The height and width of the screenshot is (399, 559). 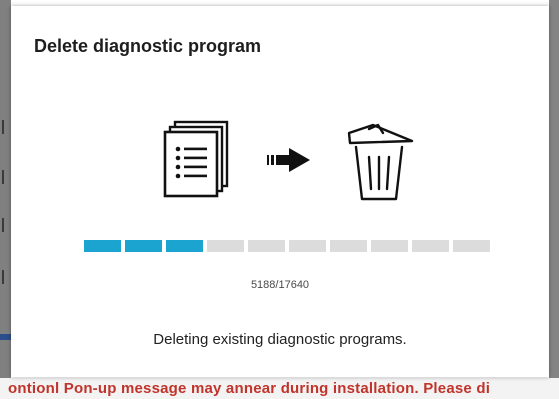 What do you see at coordinates (287, 246) in the screenshot?
I see `progress-bar` at bounding box center [287, 246].